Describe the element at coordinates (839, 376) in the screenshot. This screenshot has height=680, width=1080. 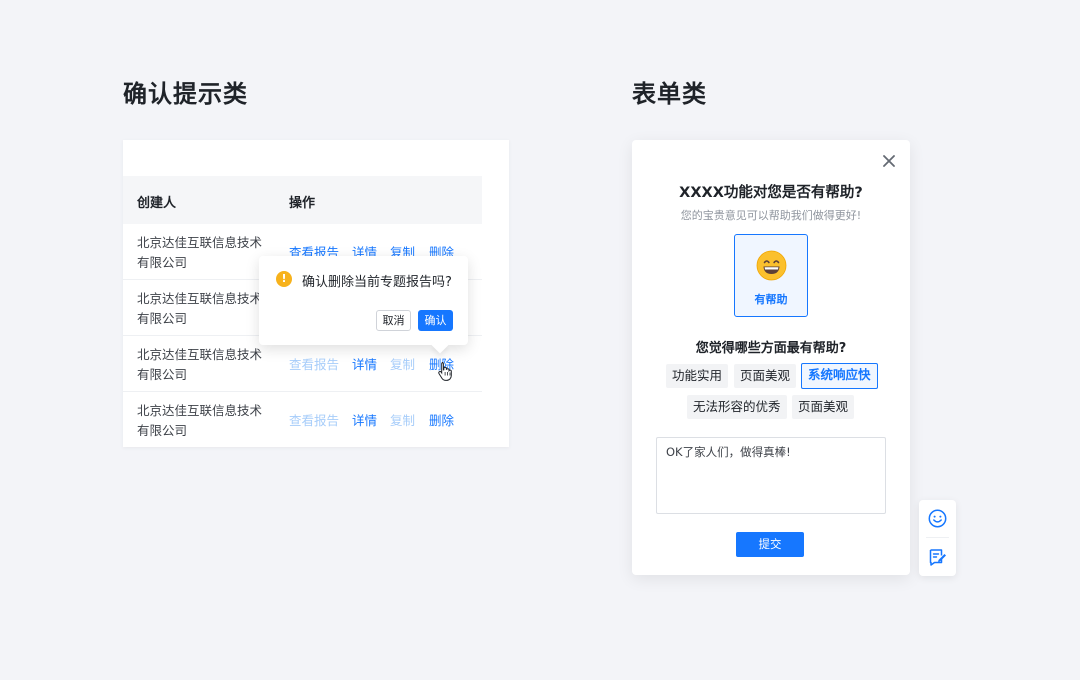
I see `feedback-tag-selected: 系统响应快` at that location.